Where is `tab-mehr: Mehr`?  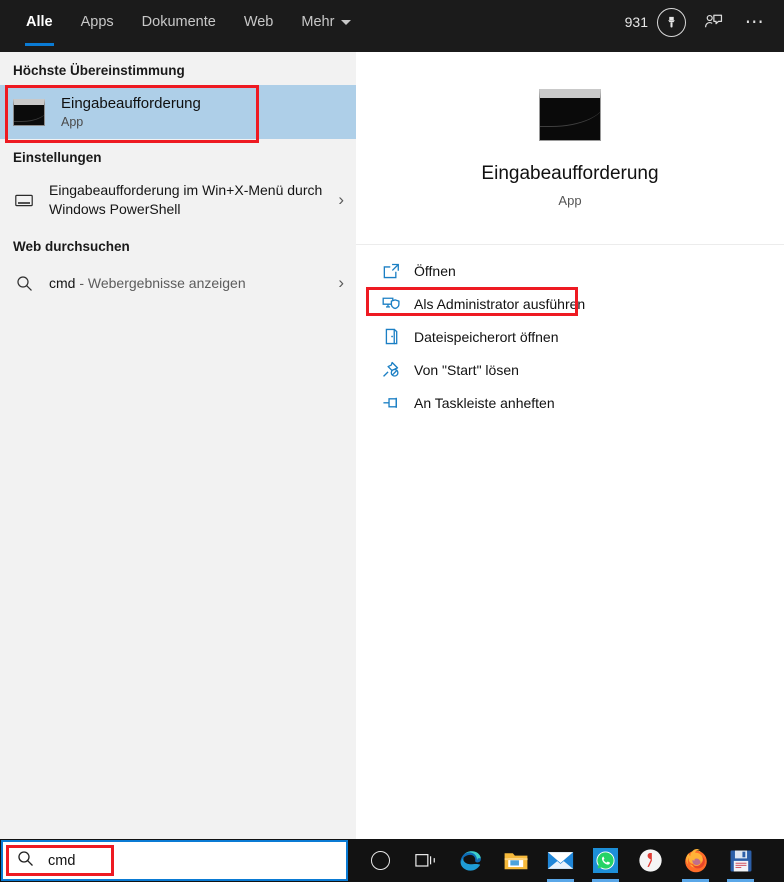 tab-mehr: Mehr is located at coordinates (326, 22).